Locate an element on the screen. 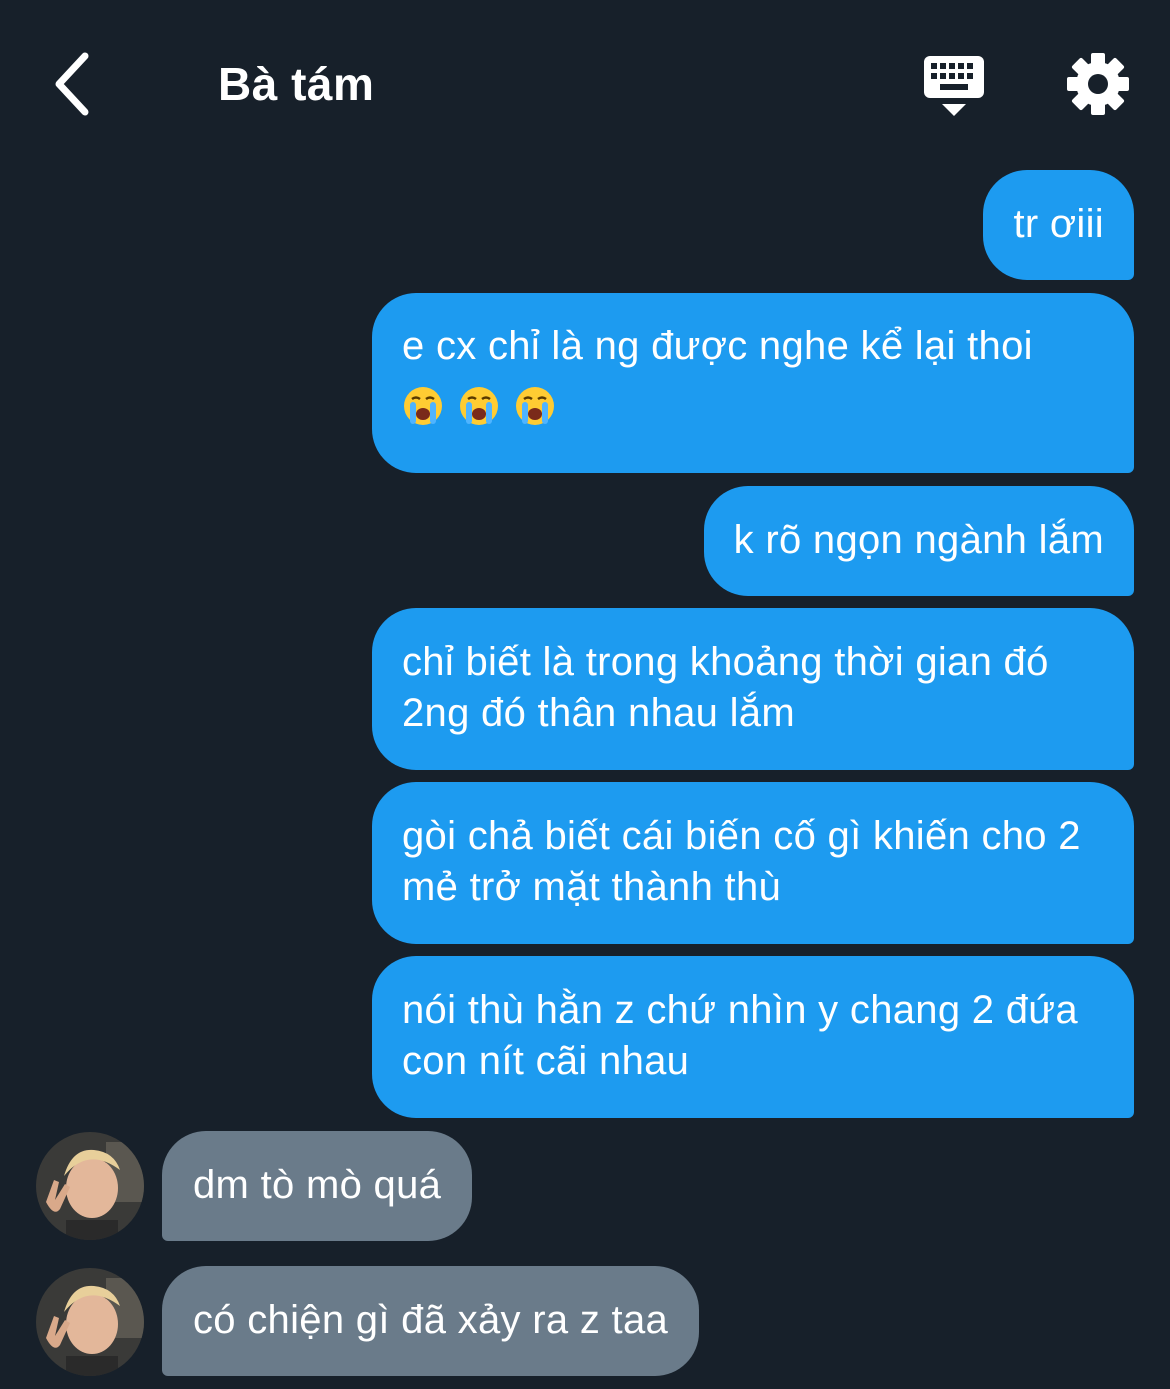 This screenshot has height=1389, width=1170. message-bubble-incoming: có chiện gì đã xảy ra z taa is located at coordinates (431, 1321).